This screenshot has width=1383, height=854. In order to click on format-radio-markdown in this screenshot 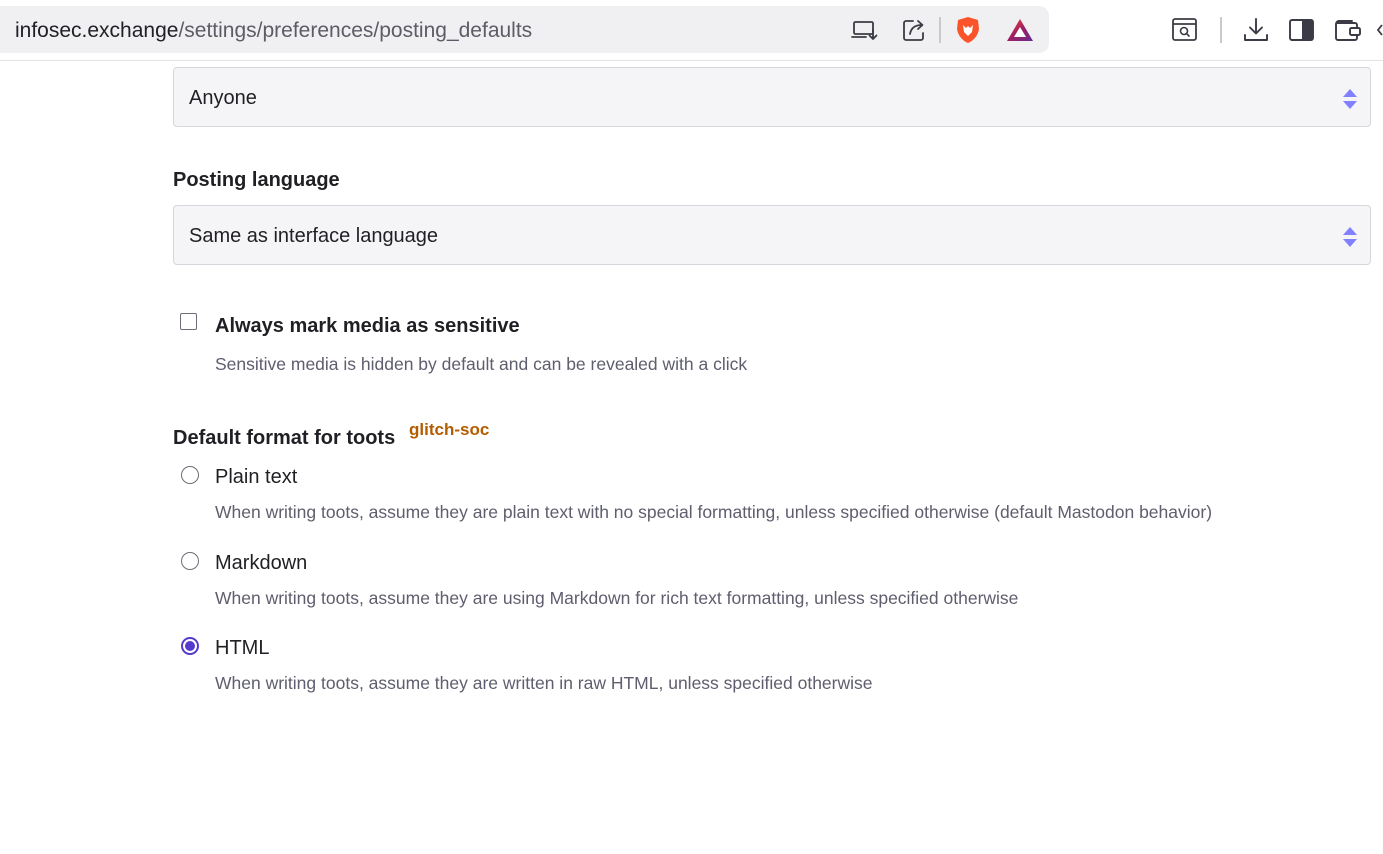, I will do `click(190, 561)`.